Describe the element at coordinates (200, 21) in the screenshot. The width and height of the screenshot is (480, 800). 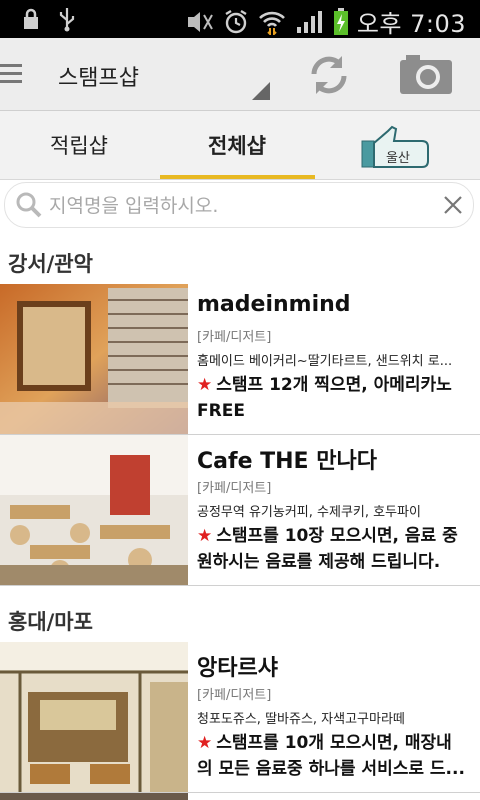
I see `silent-icon` at that location.